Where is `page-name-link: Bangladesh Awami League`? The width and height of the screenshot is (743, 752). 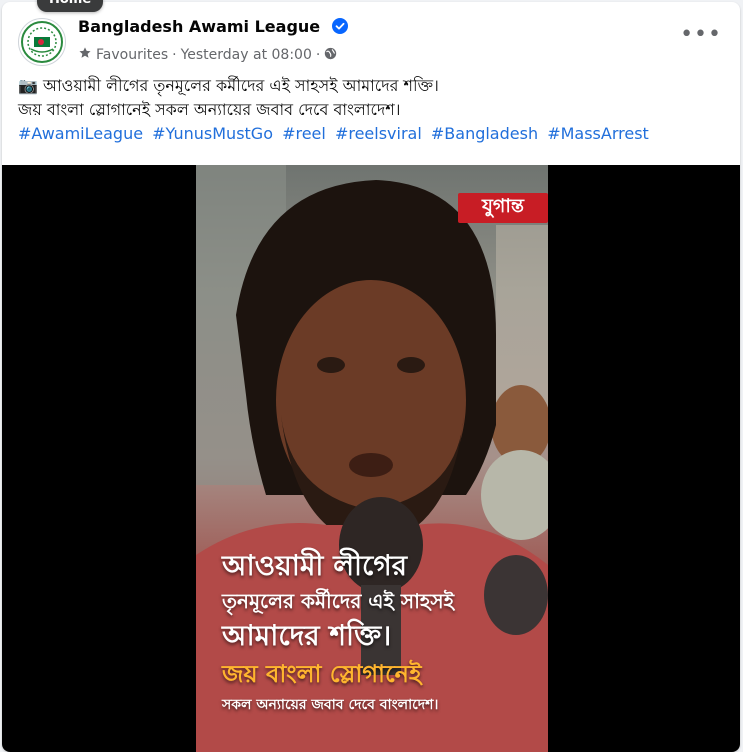 page-name-link: Bangladesh Awami League is located at coordinates (213, 27).